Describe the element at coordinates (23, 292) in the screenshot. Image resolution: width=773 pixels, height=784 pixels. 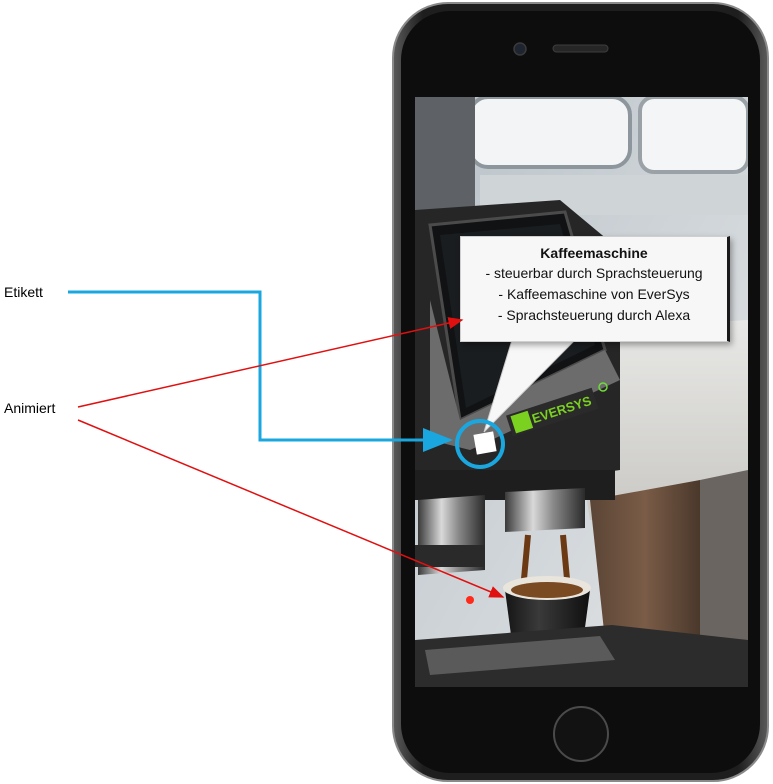
I see `etikett-label: Etikett` at that location.